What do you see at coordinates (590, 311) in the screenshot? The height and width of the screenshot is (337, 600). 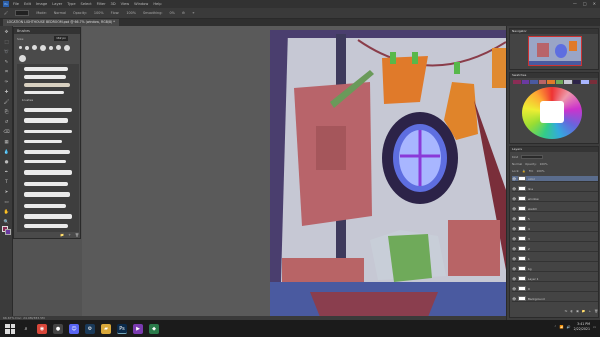 I see `new-layer-icon: +` at bounding box center [590, 311].